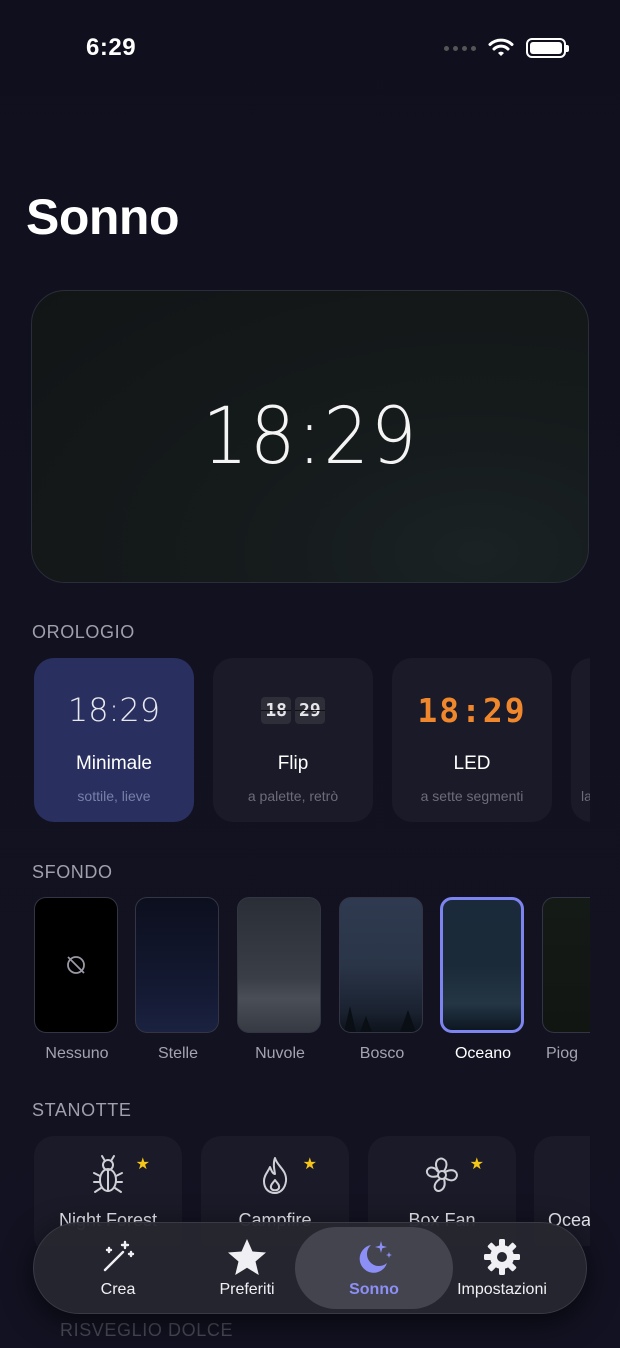  I want to click on clock-style-name: Minimale, so click(114, 763).